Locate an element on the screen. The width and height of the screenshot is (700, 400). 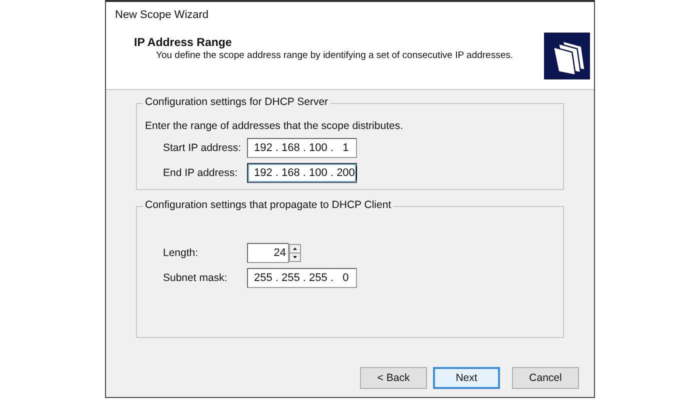
field-label: End IP address: is located at coordinates (201, 173).